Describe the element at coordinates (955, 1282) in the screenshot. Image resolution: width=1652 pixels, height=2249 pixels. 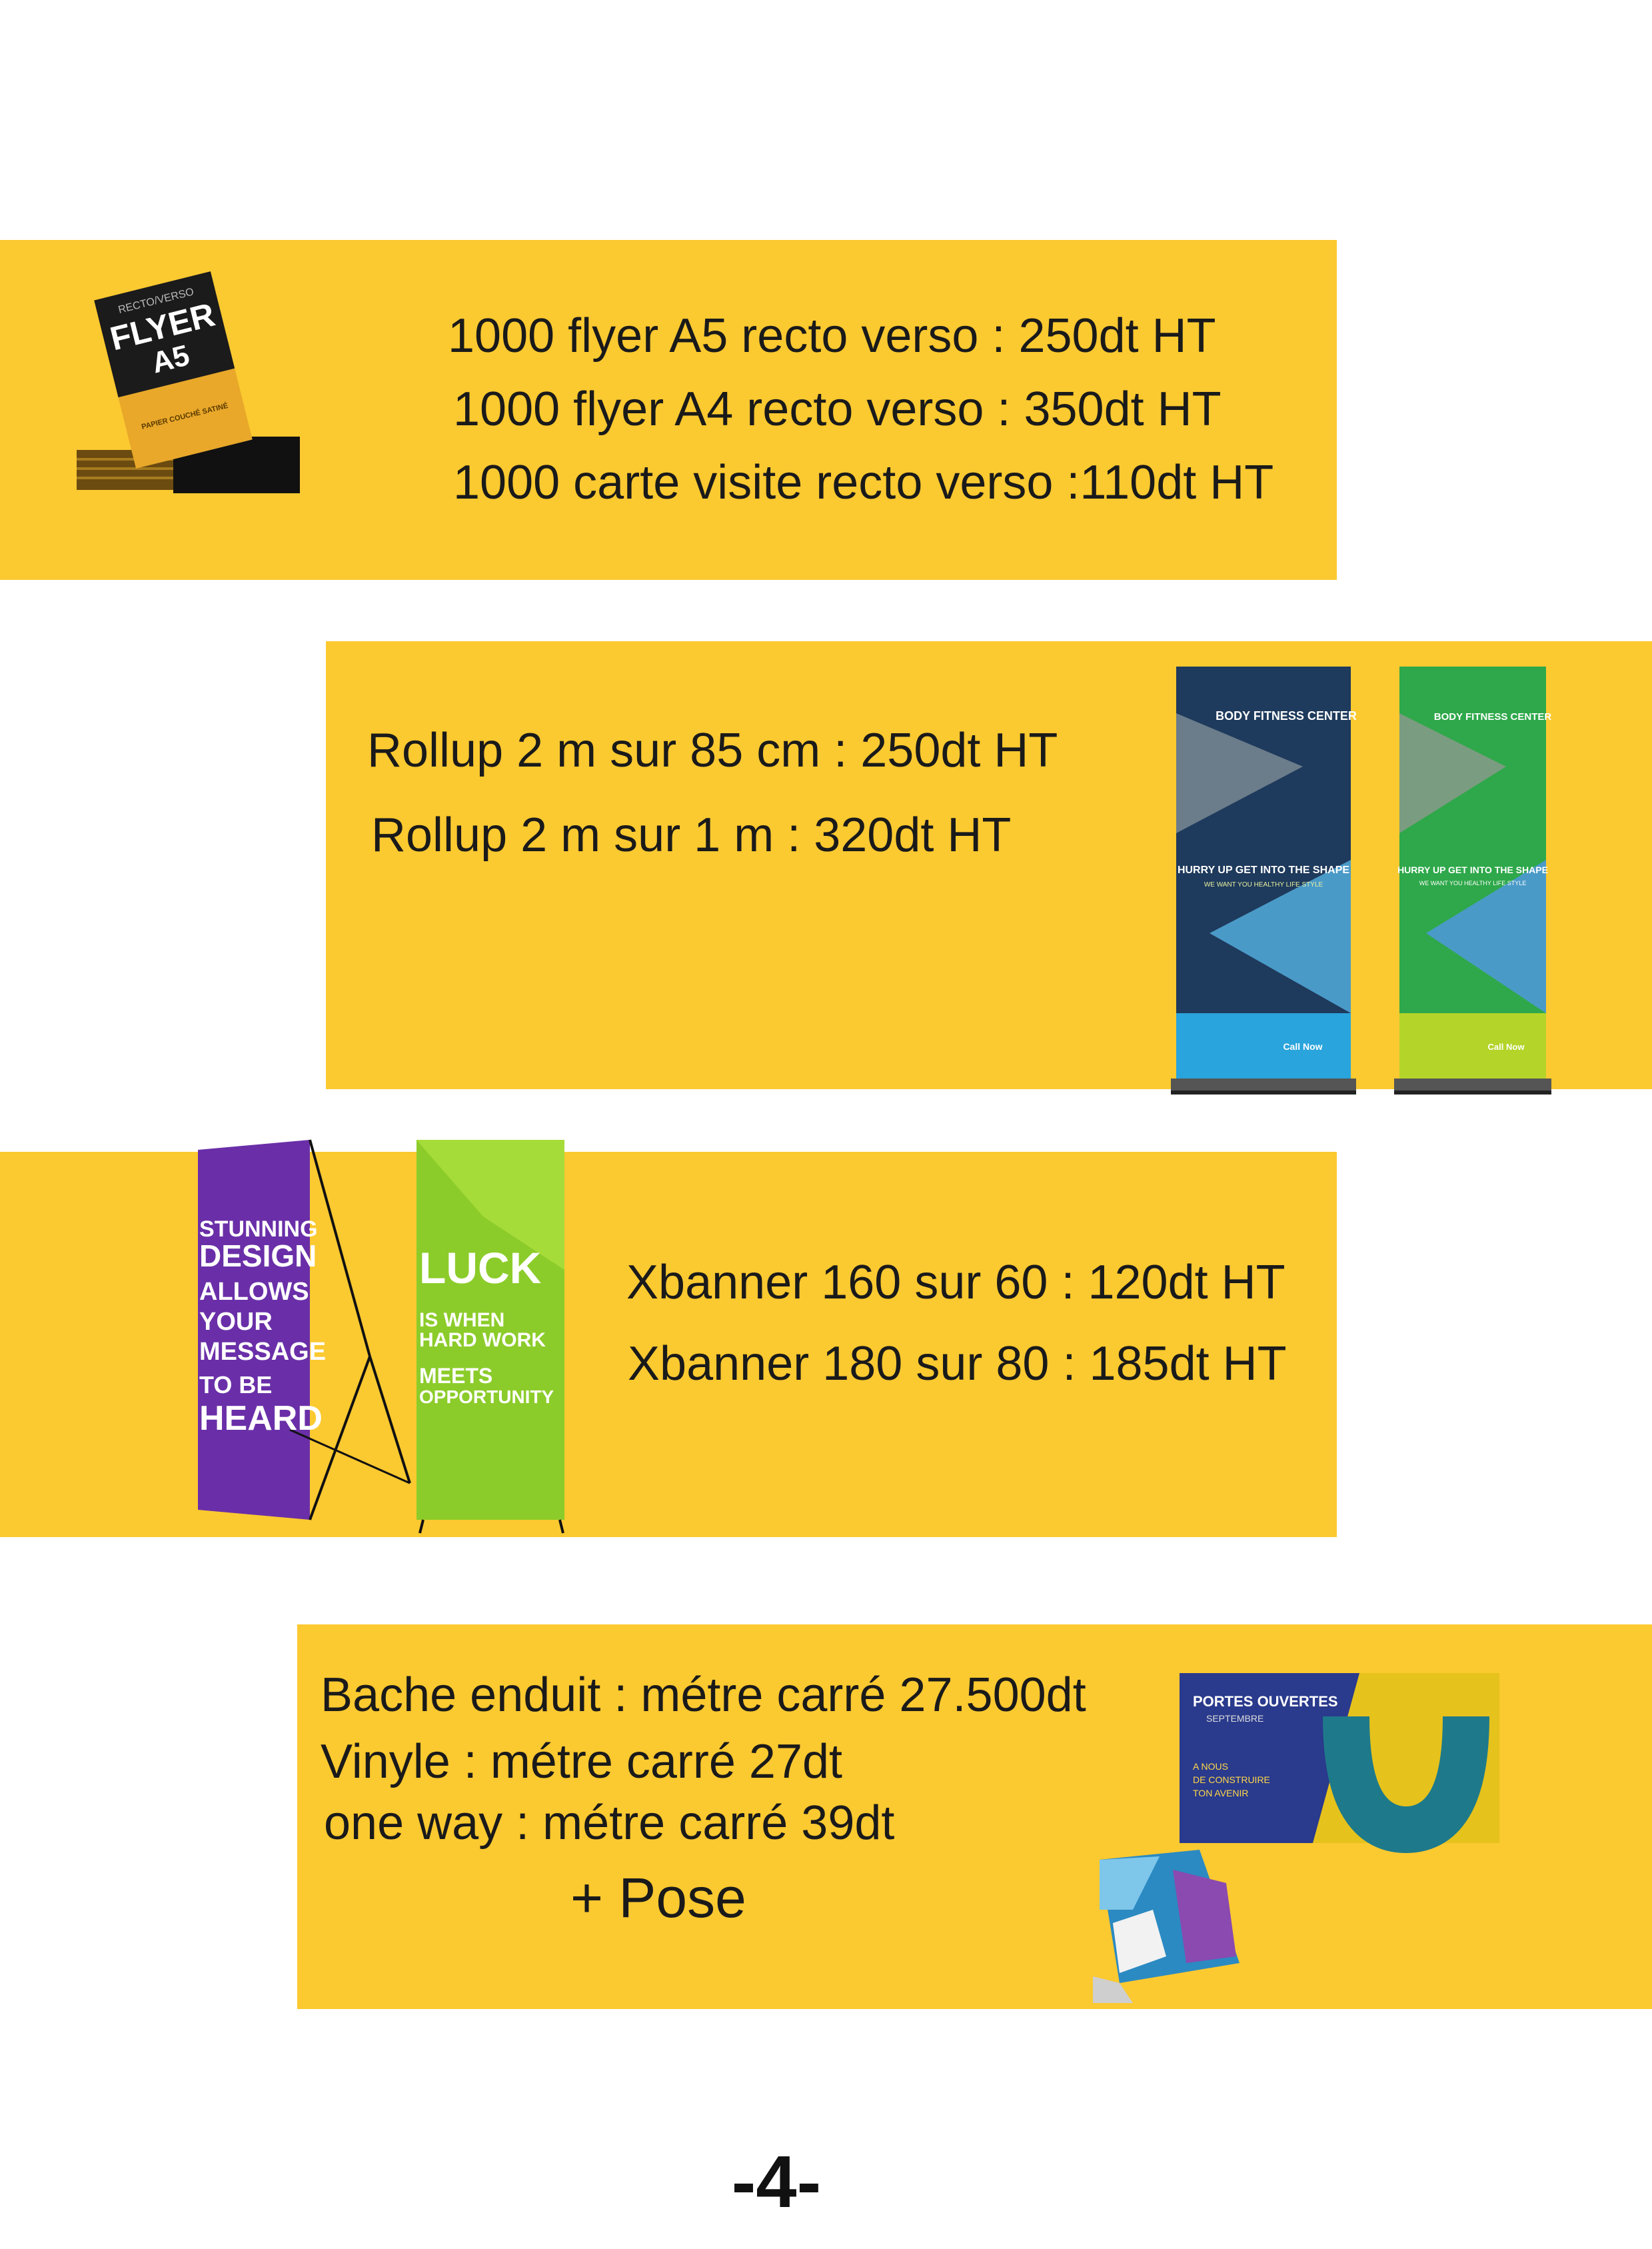
I see `price-line: Xbanner 160 sur 60 : 120dt HT` at that location.